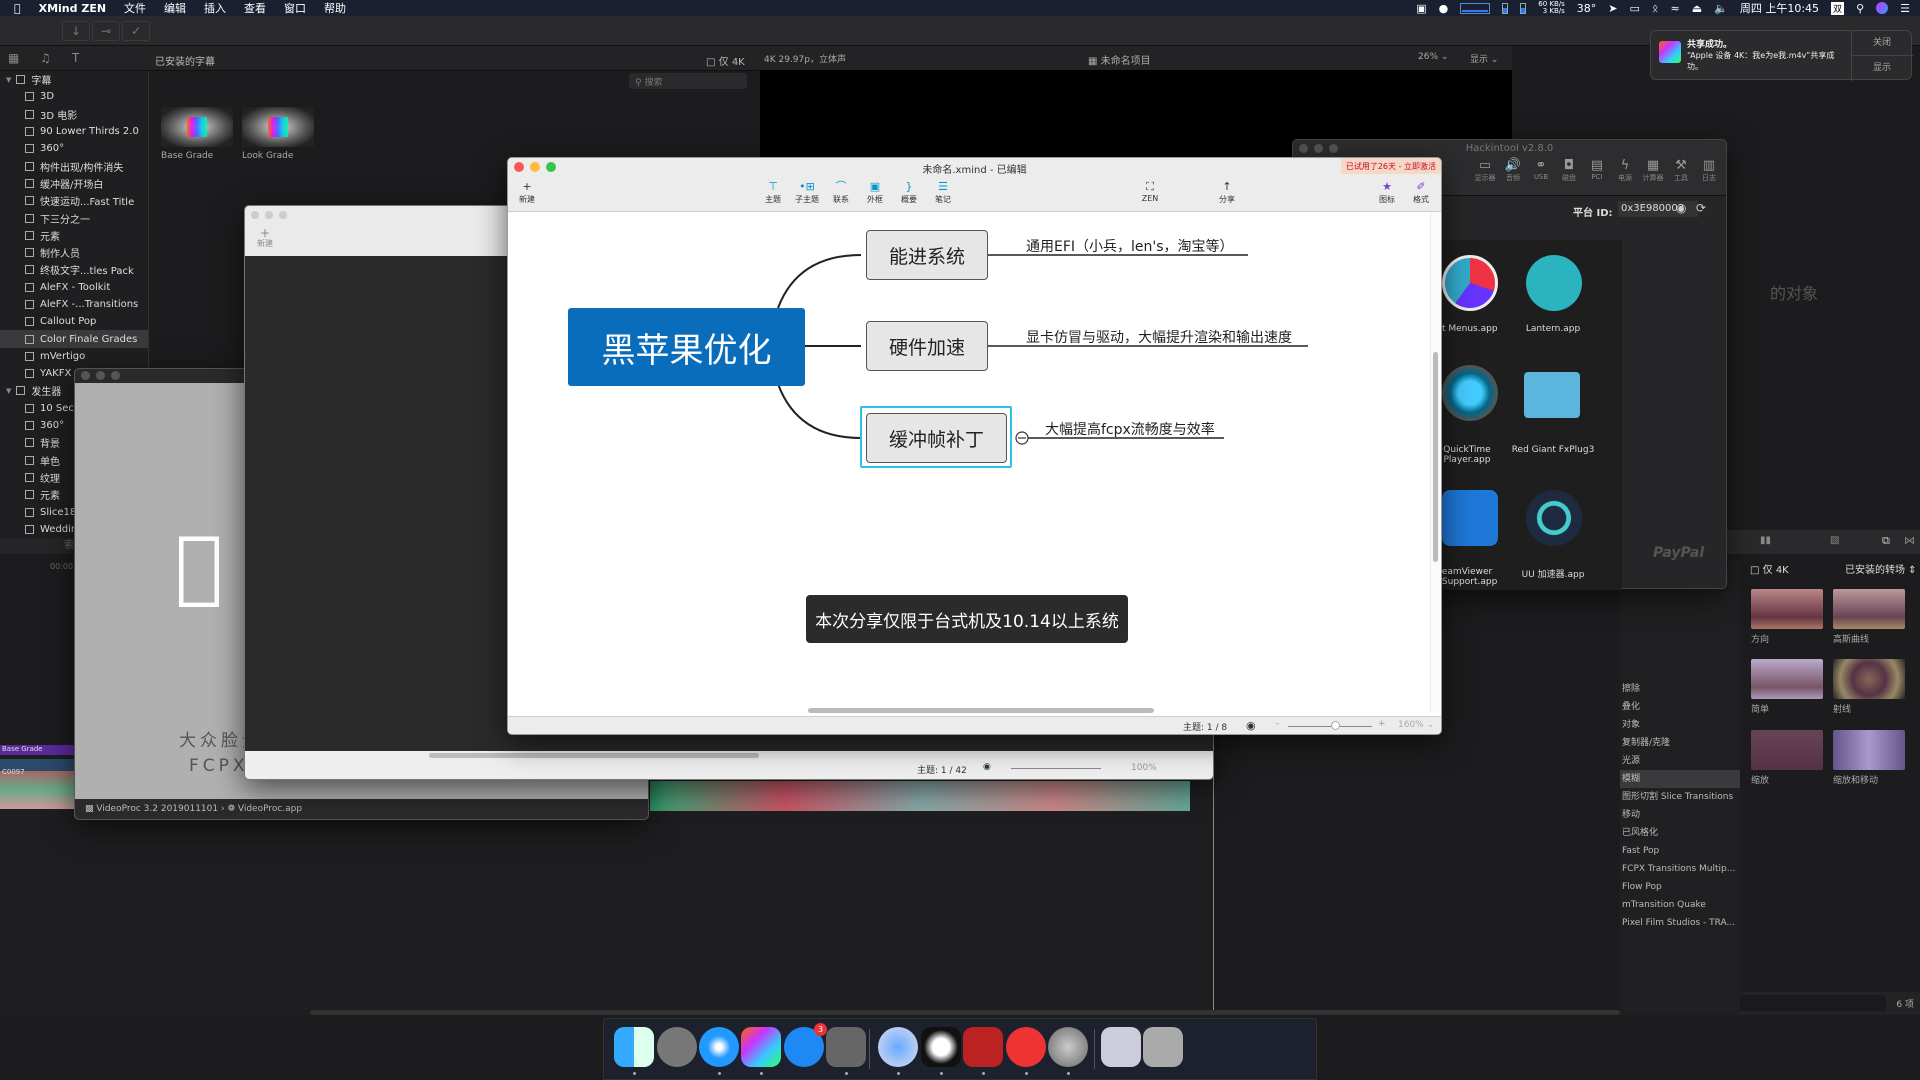  Describe the element at coordinates (1653, 170) in the screenshot. I see `hackintool-tab: ▦ 计算器` at that location.